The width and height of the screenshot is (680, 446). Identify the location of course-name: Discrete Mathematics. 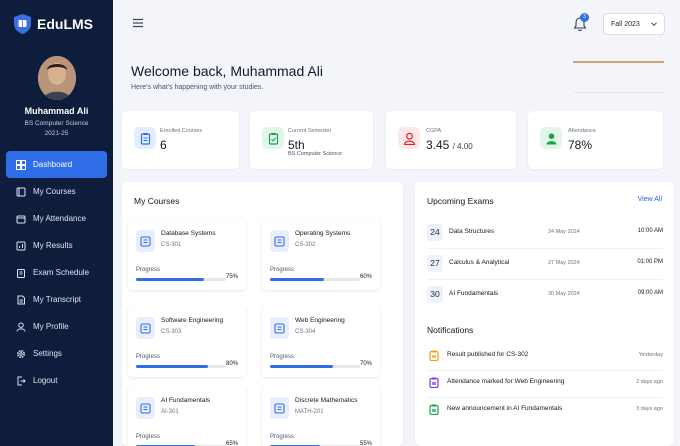
(326, 400).